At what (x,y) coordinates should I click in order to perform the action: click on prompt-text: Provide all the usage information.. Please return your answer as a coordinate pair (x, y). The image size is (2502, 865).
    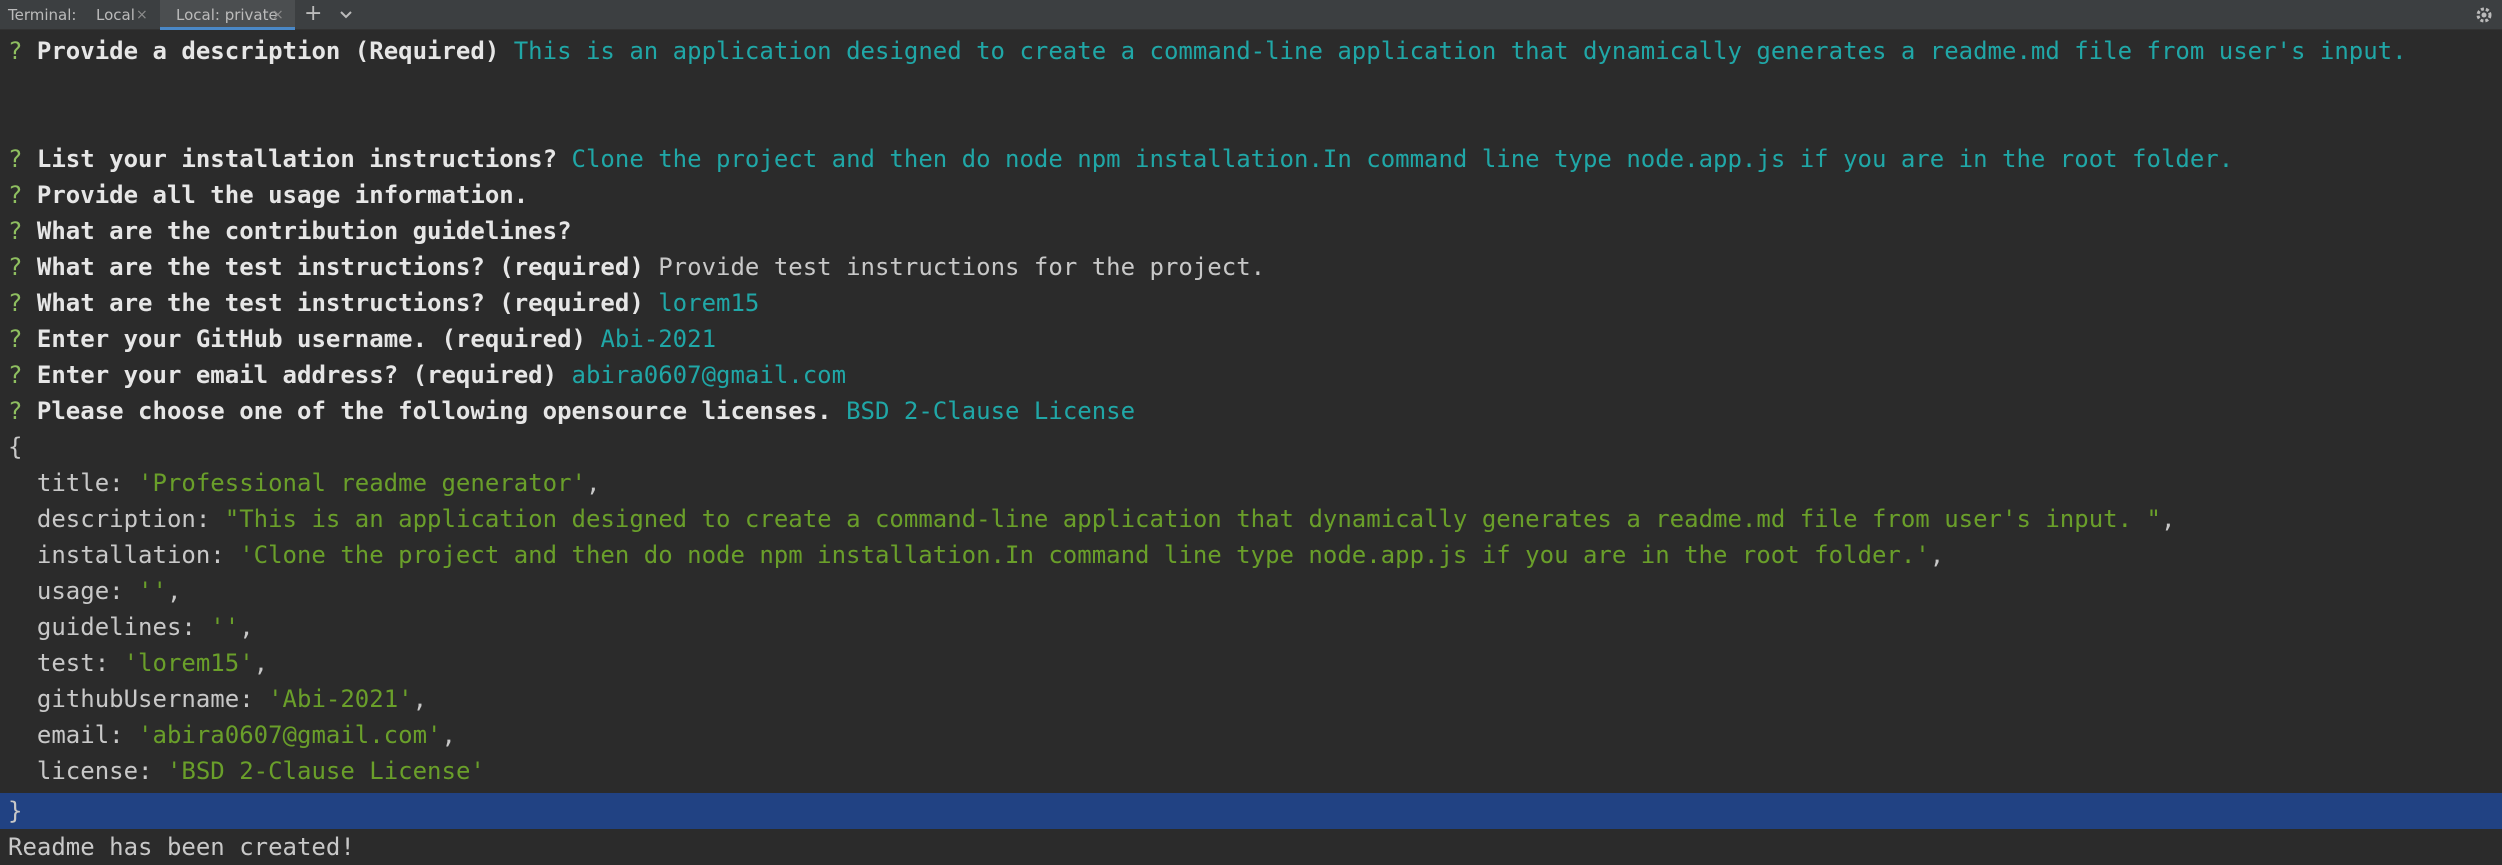
    Looking at the image, I should click on (282, 195).